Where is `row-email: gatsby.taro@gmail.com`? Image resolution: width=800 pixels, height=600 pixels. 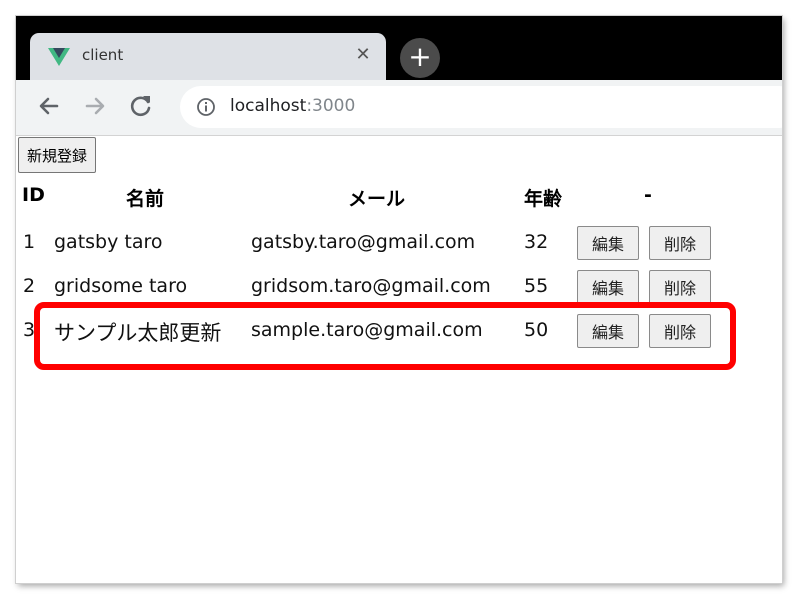 row-email: gatsby.taro@gmail.com is located at coordinates (363, 242).